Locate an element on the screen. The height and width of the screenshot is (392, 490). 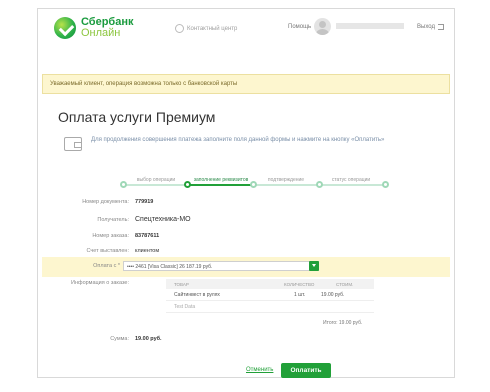
table-header-cell: КОЛИЧЕСТВО is located at coordinates (299, 284).